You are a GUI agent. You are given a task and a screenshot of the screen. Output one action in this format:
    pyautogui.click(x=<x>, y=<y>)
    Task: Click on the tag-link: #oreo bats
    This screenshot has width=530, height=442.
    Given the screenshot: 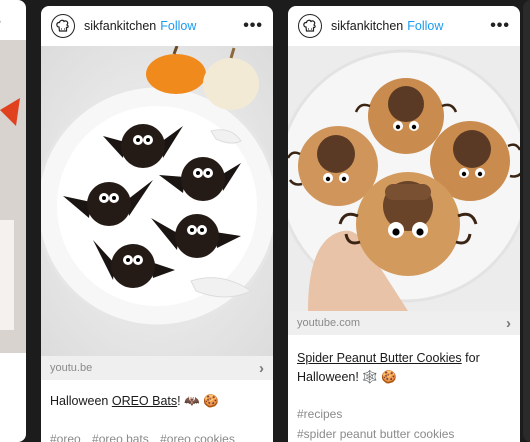 What is the action you would take?
    pyautogui.click(x=120, y=437)
    